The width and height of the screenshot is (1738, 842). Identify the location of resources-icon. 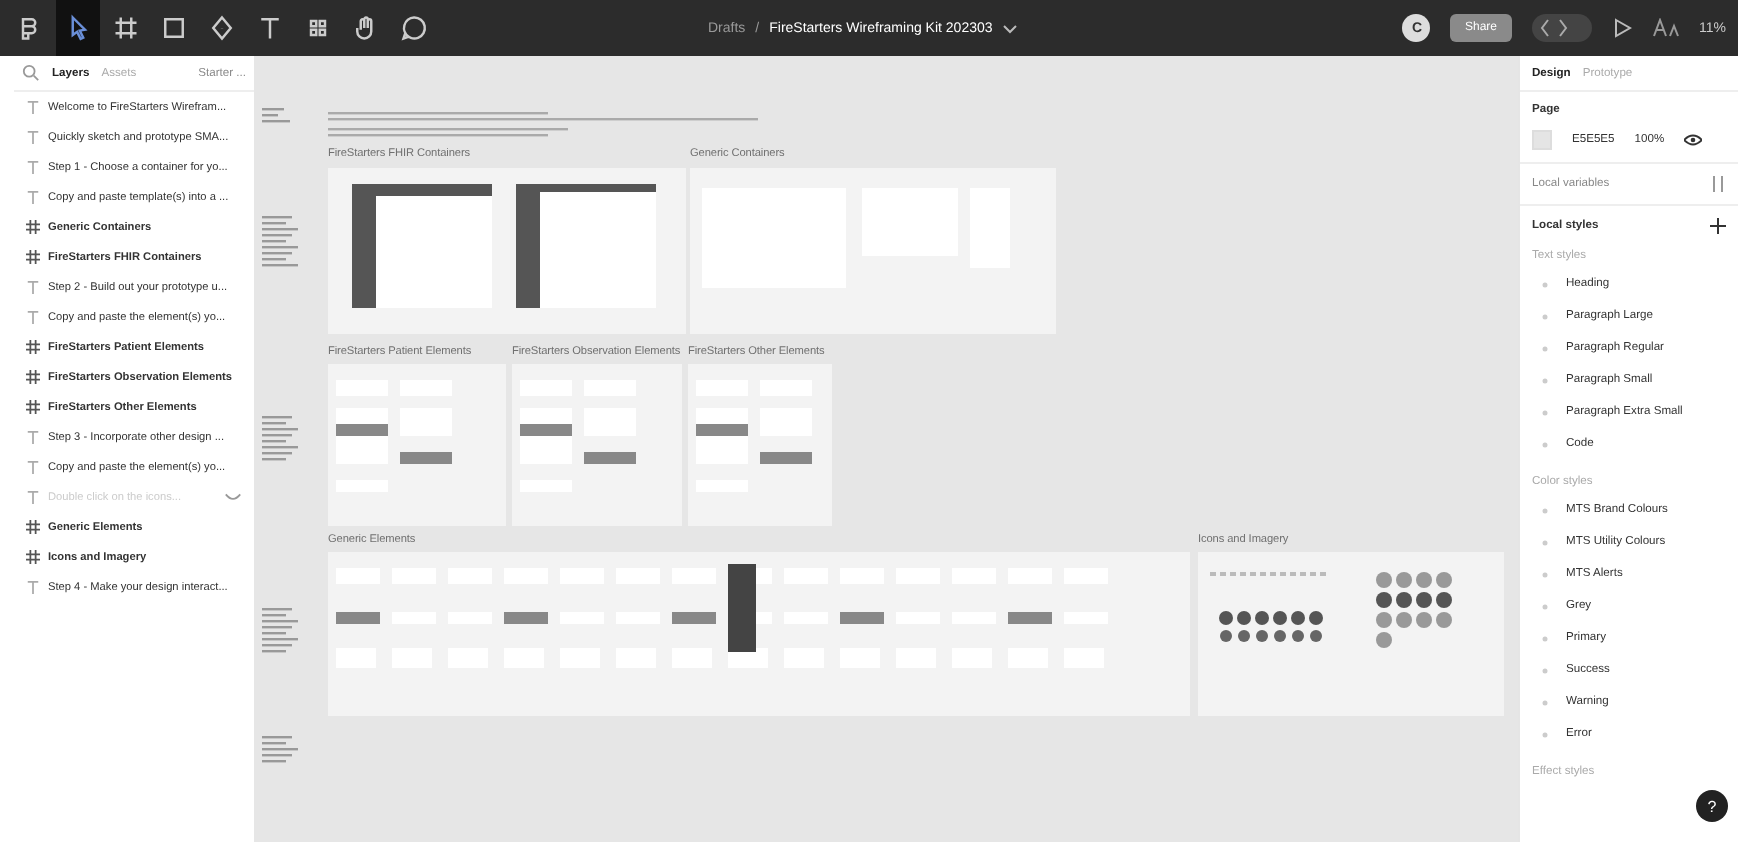
(318, 28).